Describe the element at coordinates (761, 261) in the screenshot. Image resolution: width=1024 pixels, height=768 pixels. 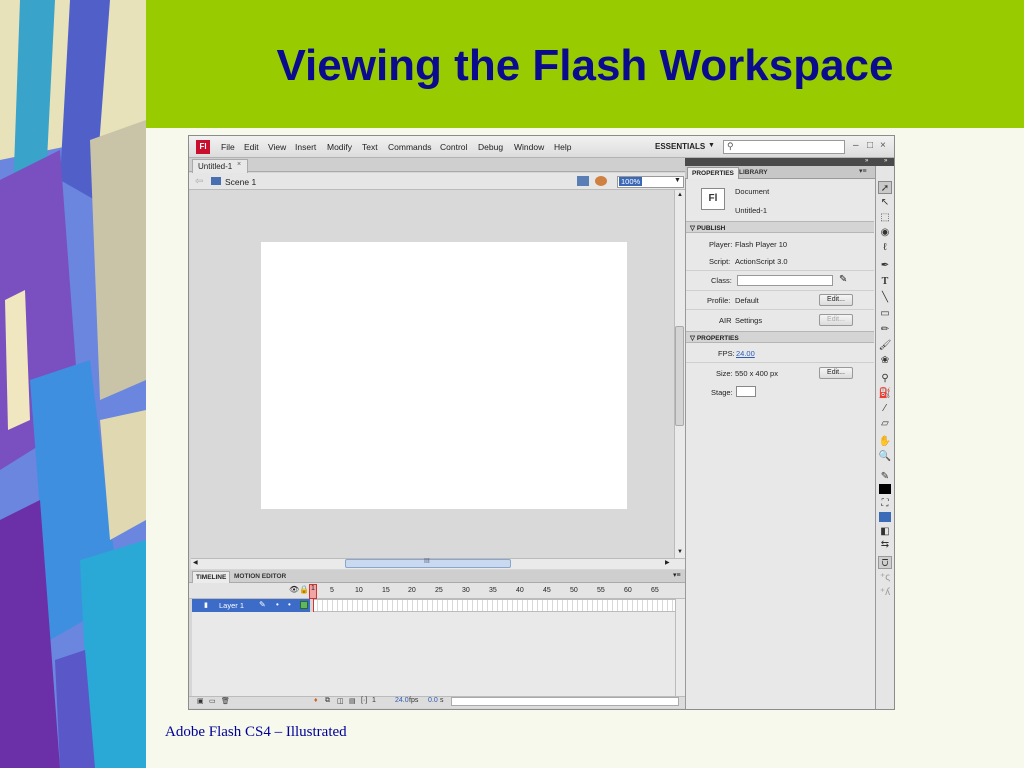
I see `script-value: ActionScript 3.0` at that location.